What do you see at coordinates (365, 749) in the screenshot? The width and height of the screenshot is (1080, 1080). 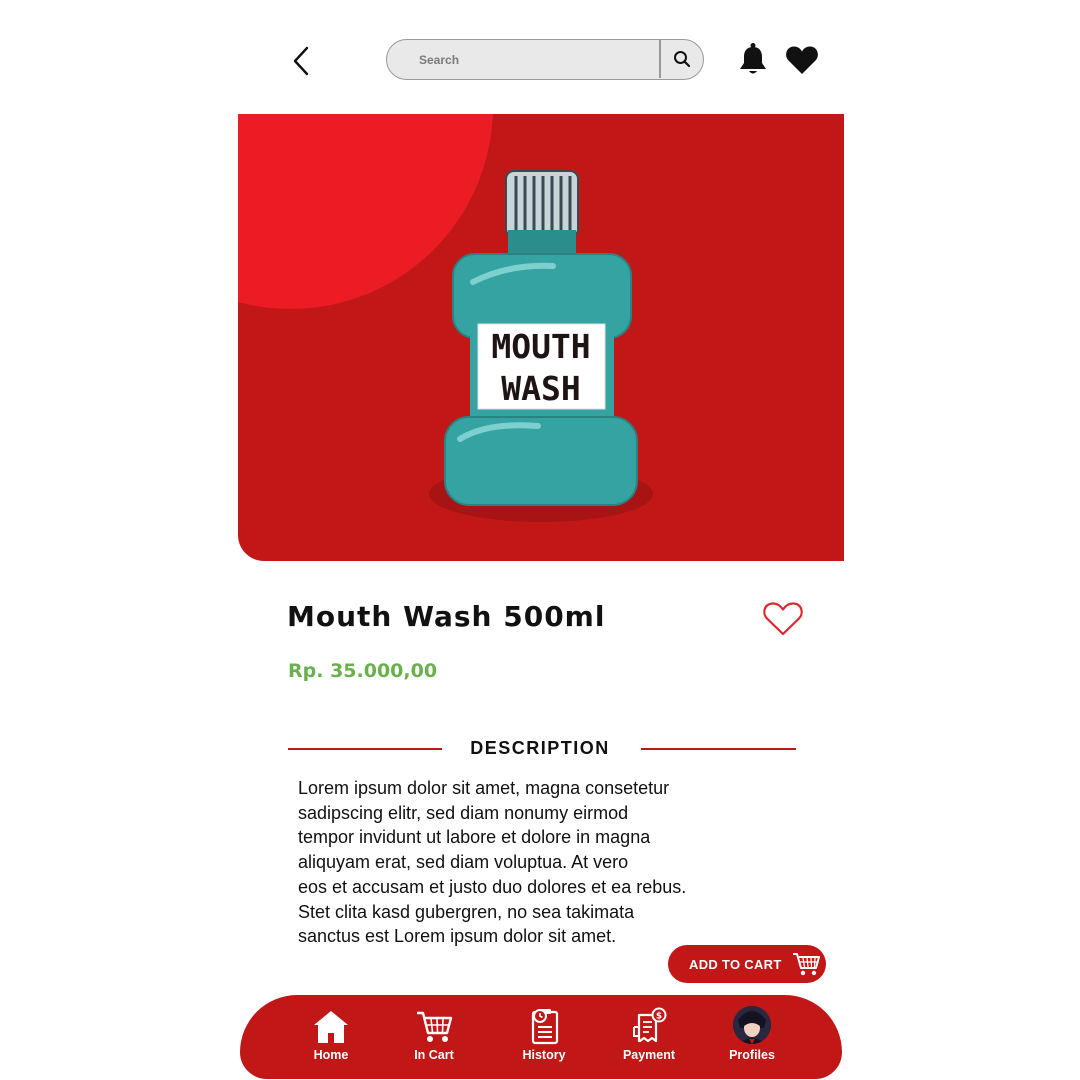 I see `description-divider-left` at bounding box center [365, 749].